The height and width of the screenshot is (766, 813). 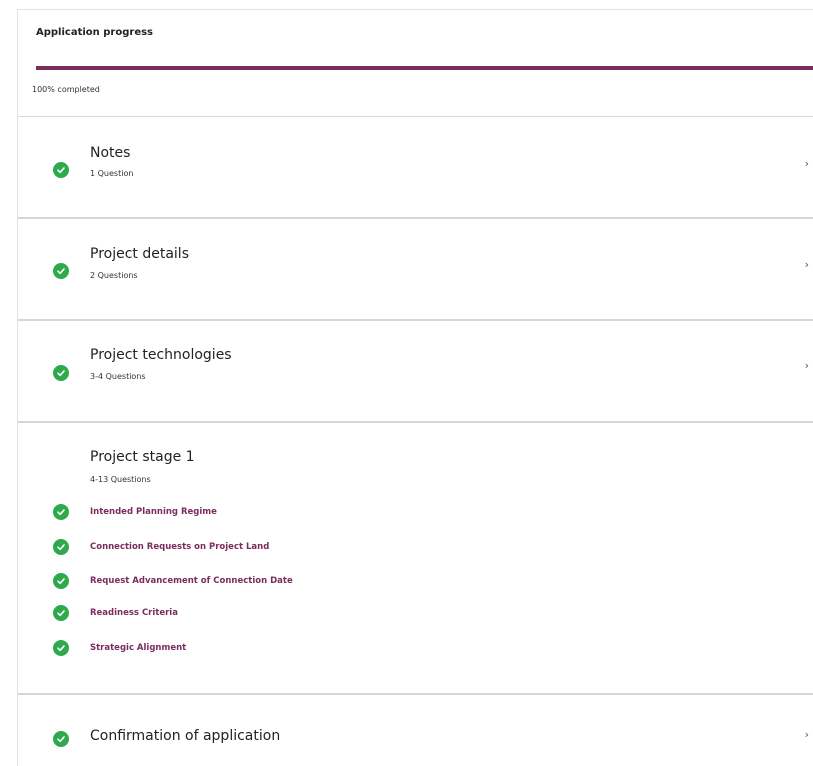 What do you see at coordinates (120, 479) in the screenshot?
I see `section-question-count: 4-13 Questions` at bounding box center [120, 479].